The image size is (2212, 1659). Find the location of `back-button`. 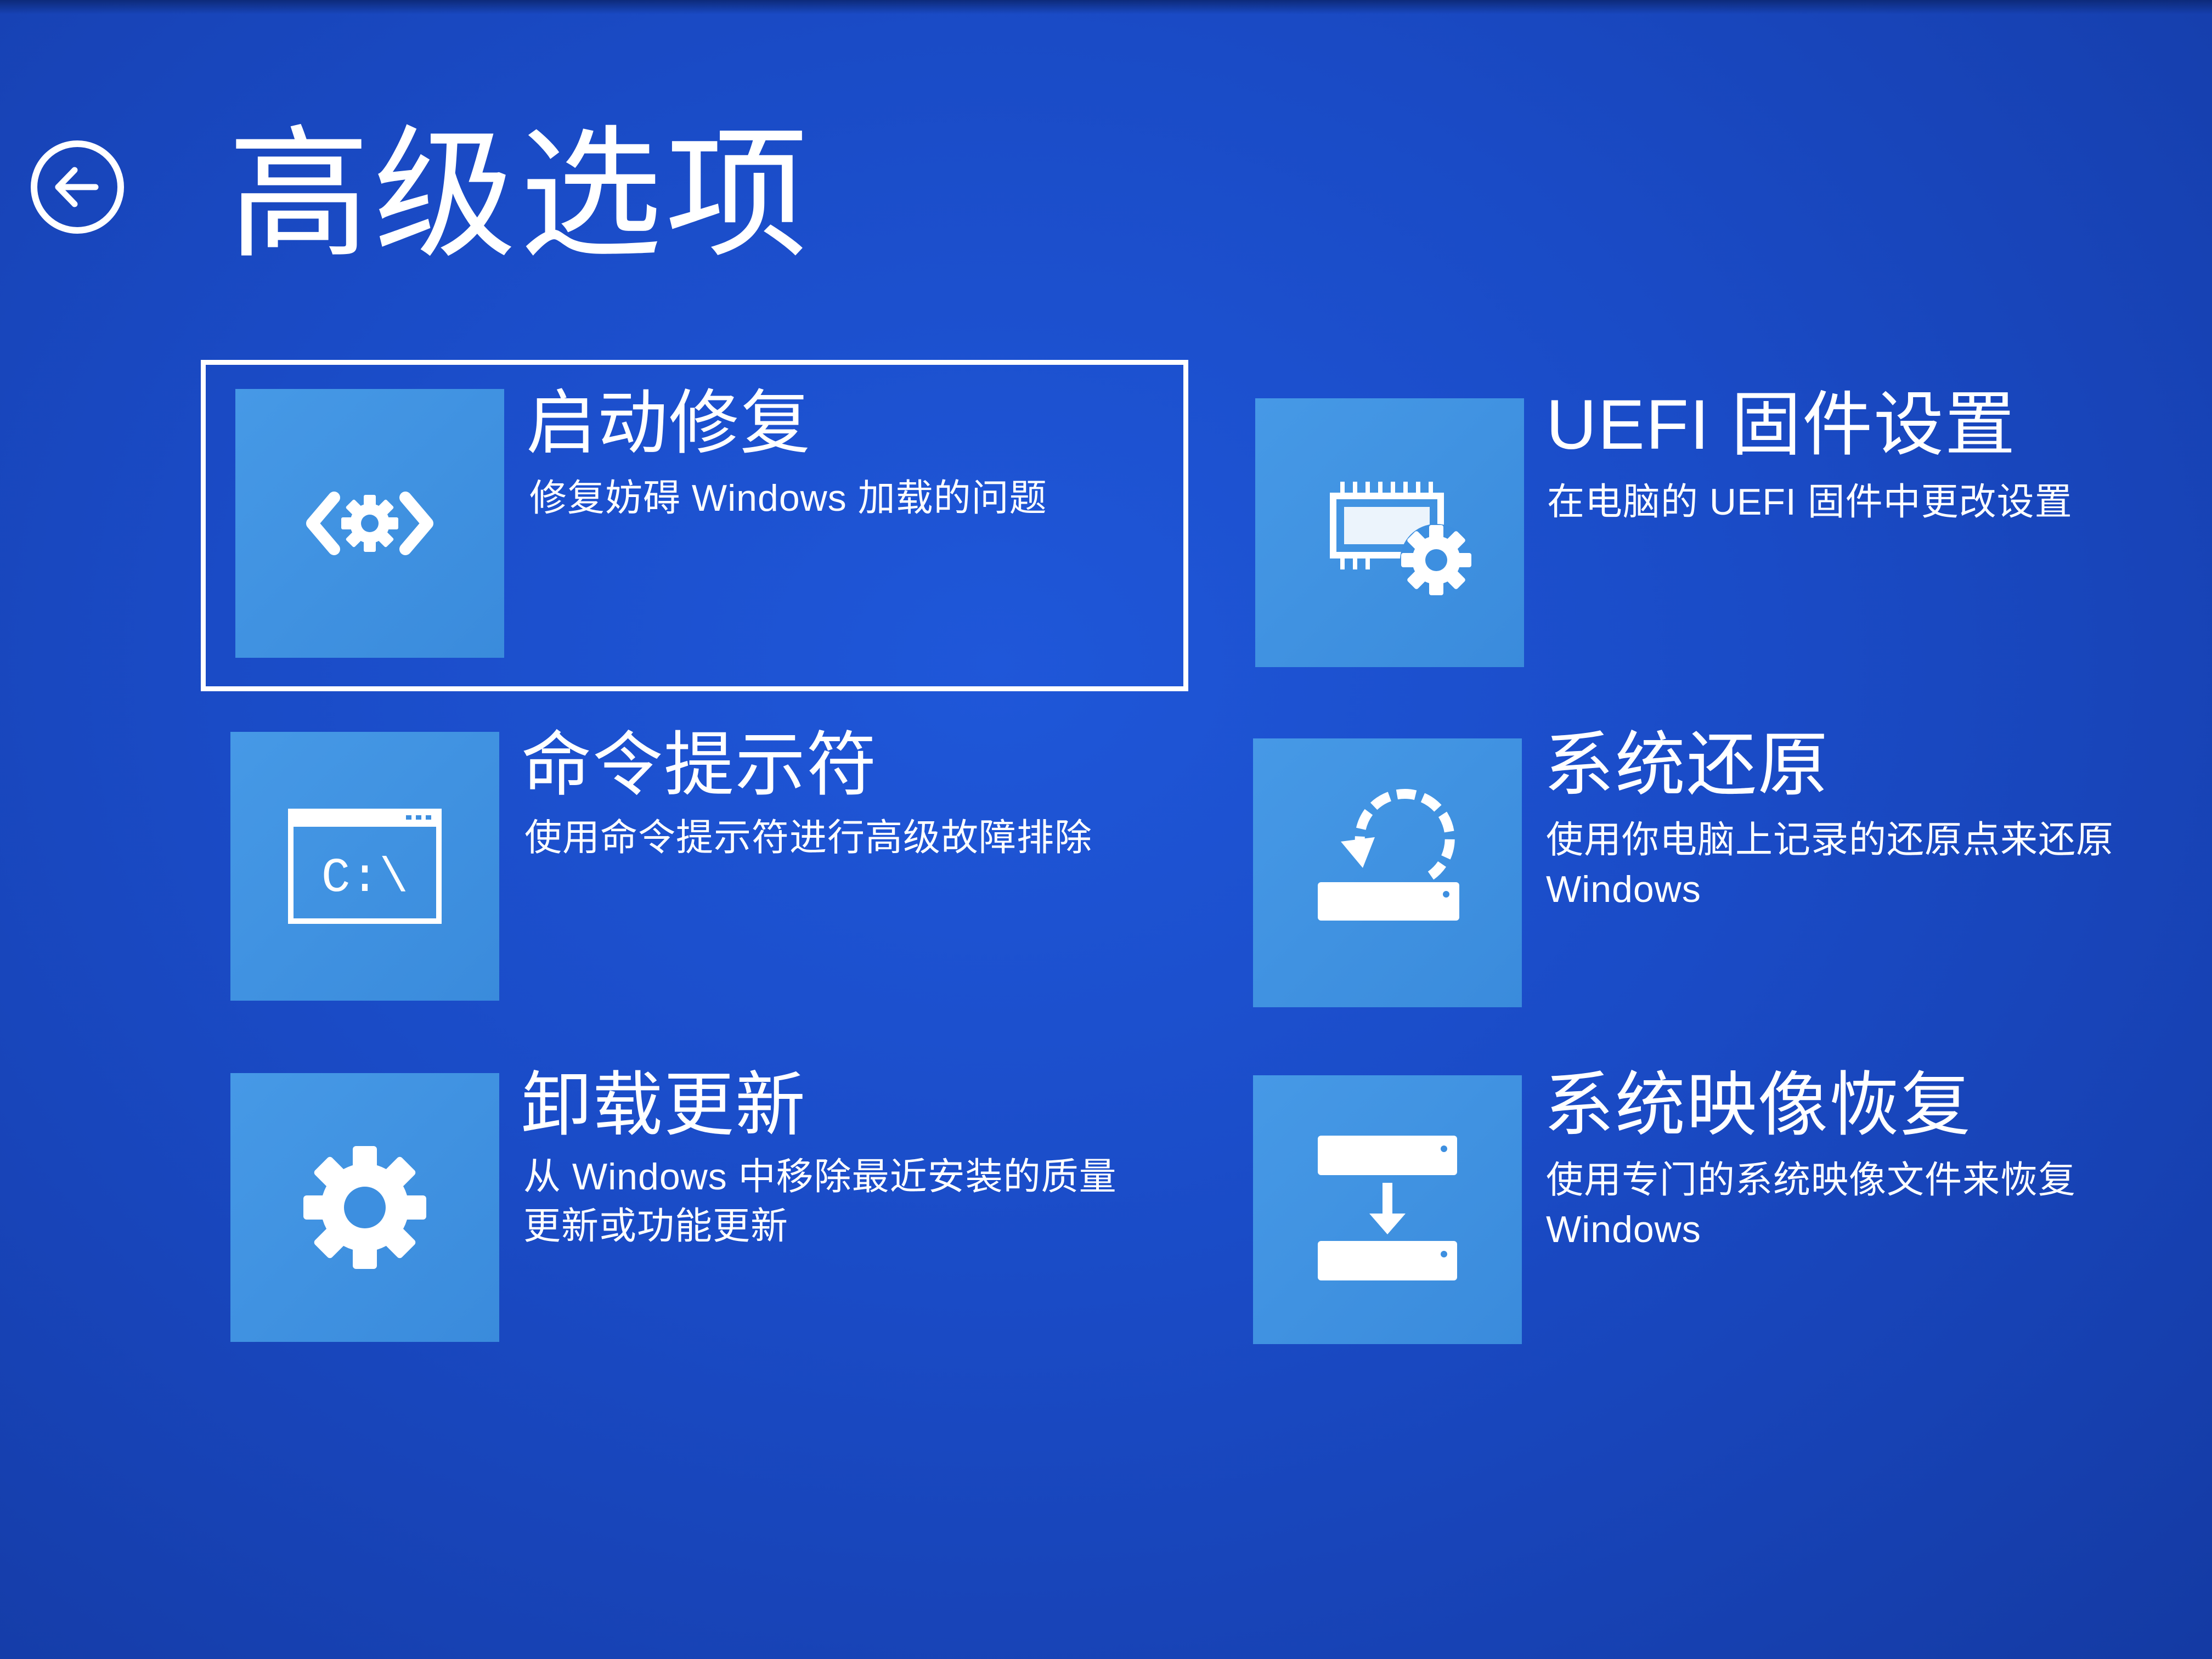

back-button is located at coordinates (77, 187).